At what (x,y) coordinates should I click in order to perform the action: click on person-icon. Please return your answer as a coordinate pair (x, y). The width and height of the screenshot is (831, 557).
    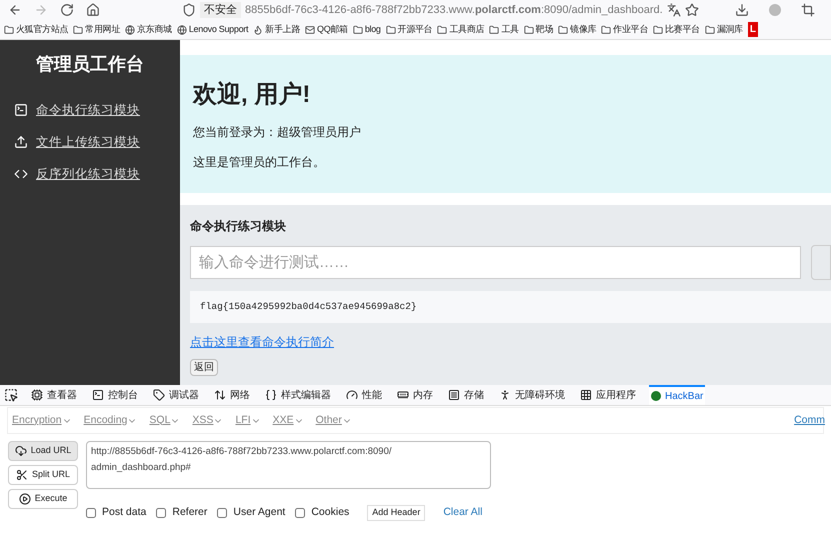
    Looking at the image, I should click on (505, 395).